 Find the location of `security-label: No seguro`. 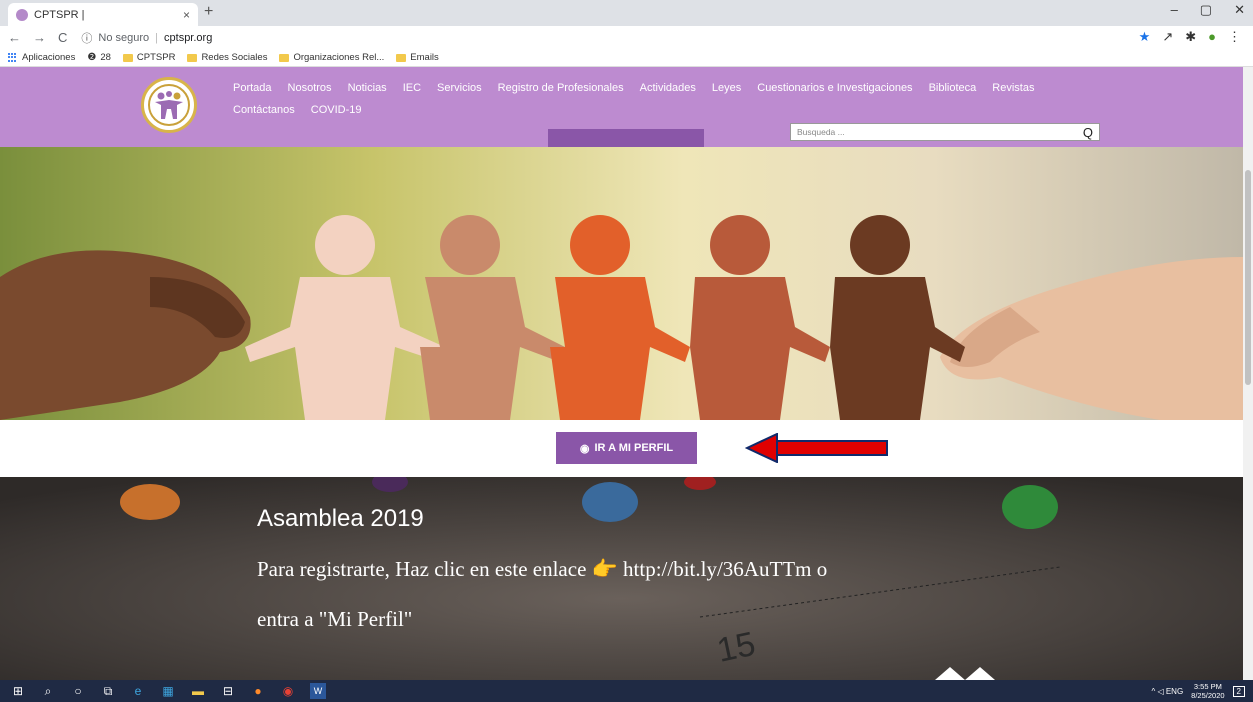

security-label: No seguro is located at coordinates (124, 37).